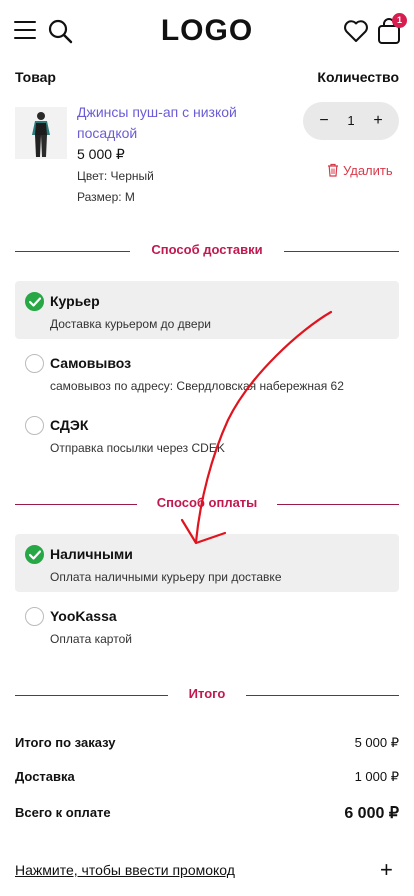 This screenshot has height=896, width=414. I want to click on quantity-stepper: − 1 +, so click(351, 121).